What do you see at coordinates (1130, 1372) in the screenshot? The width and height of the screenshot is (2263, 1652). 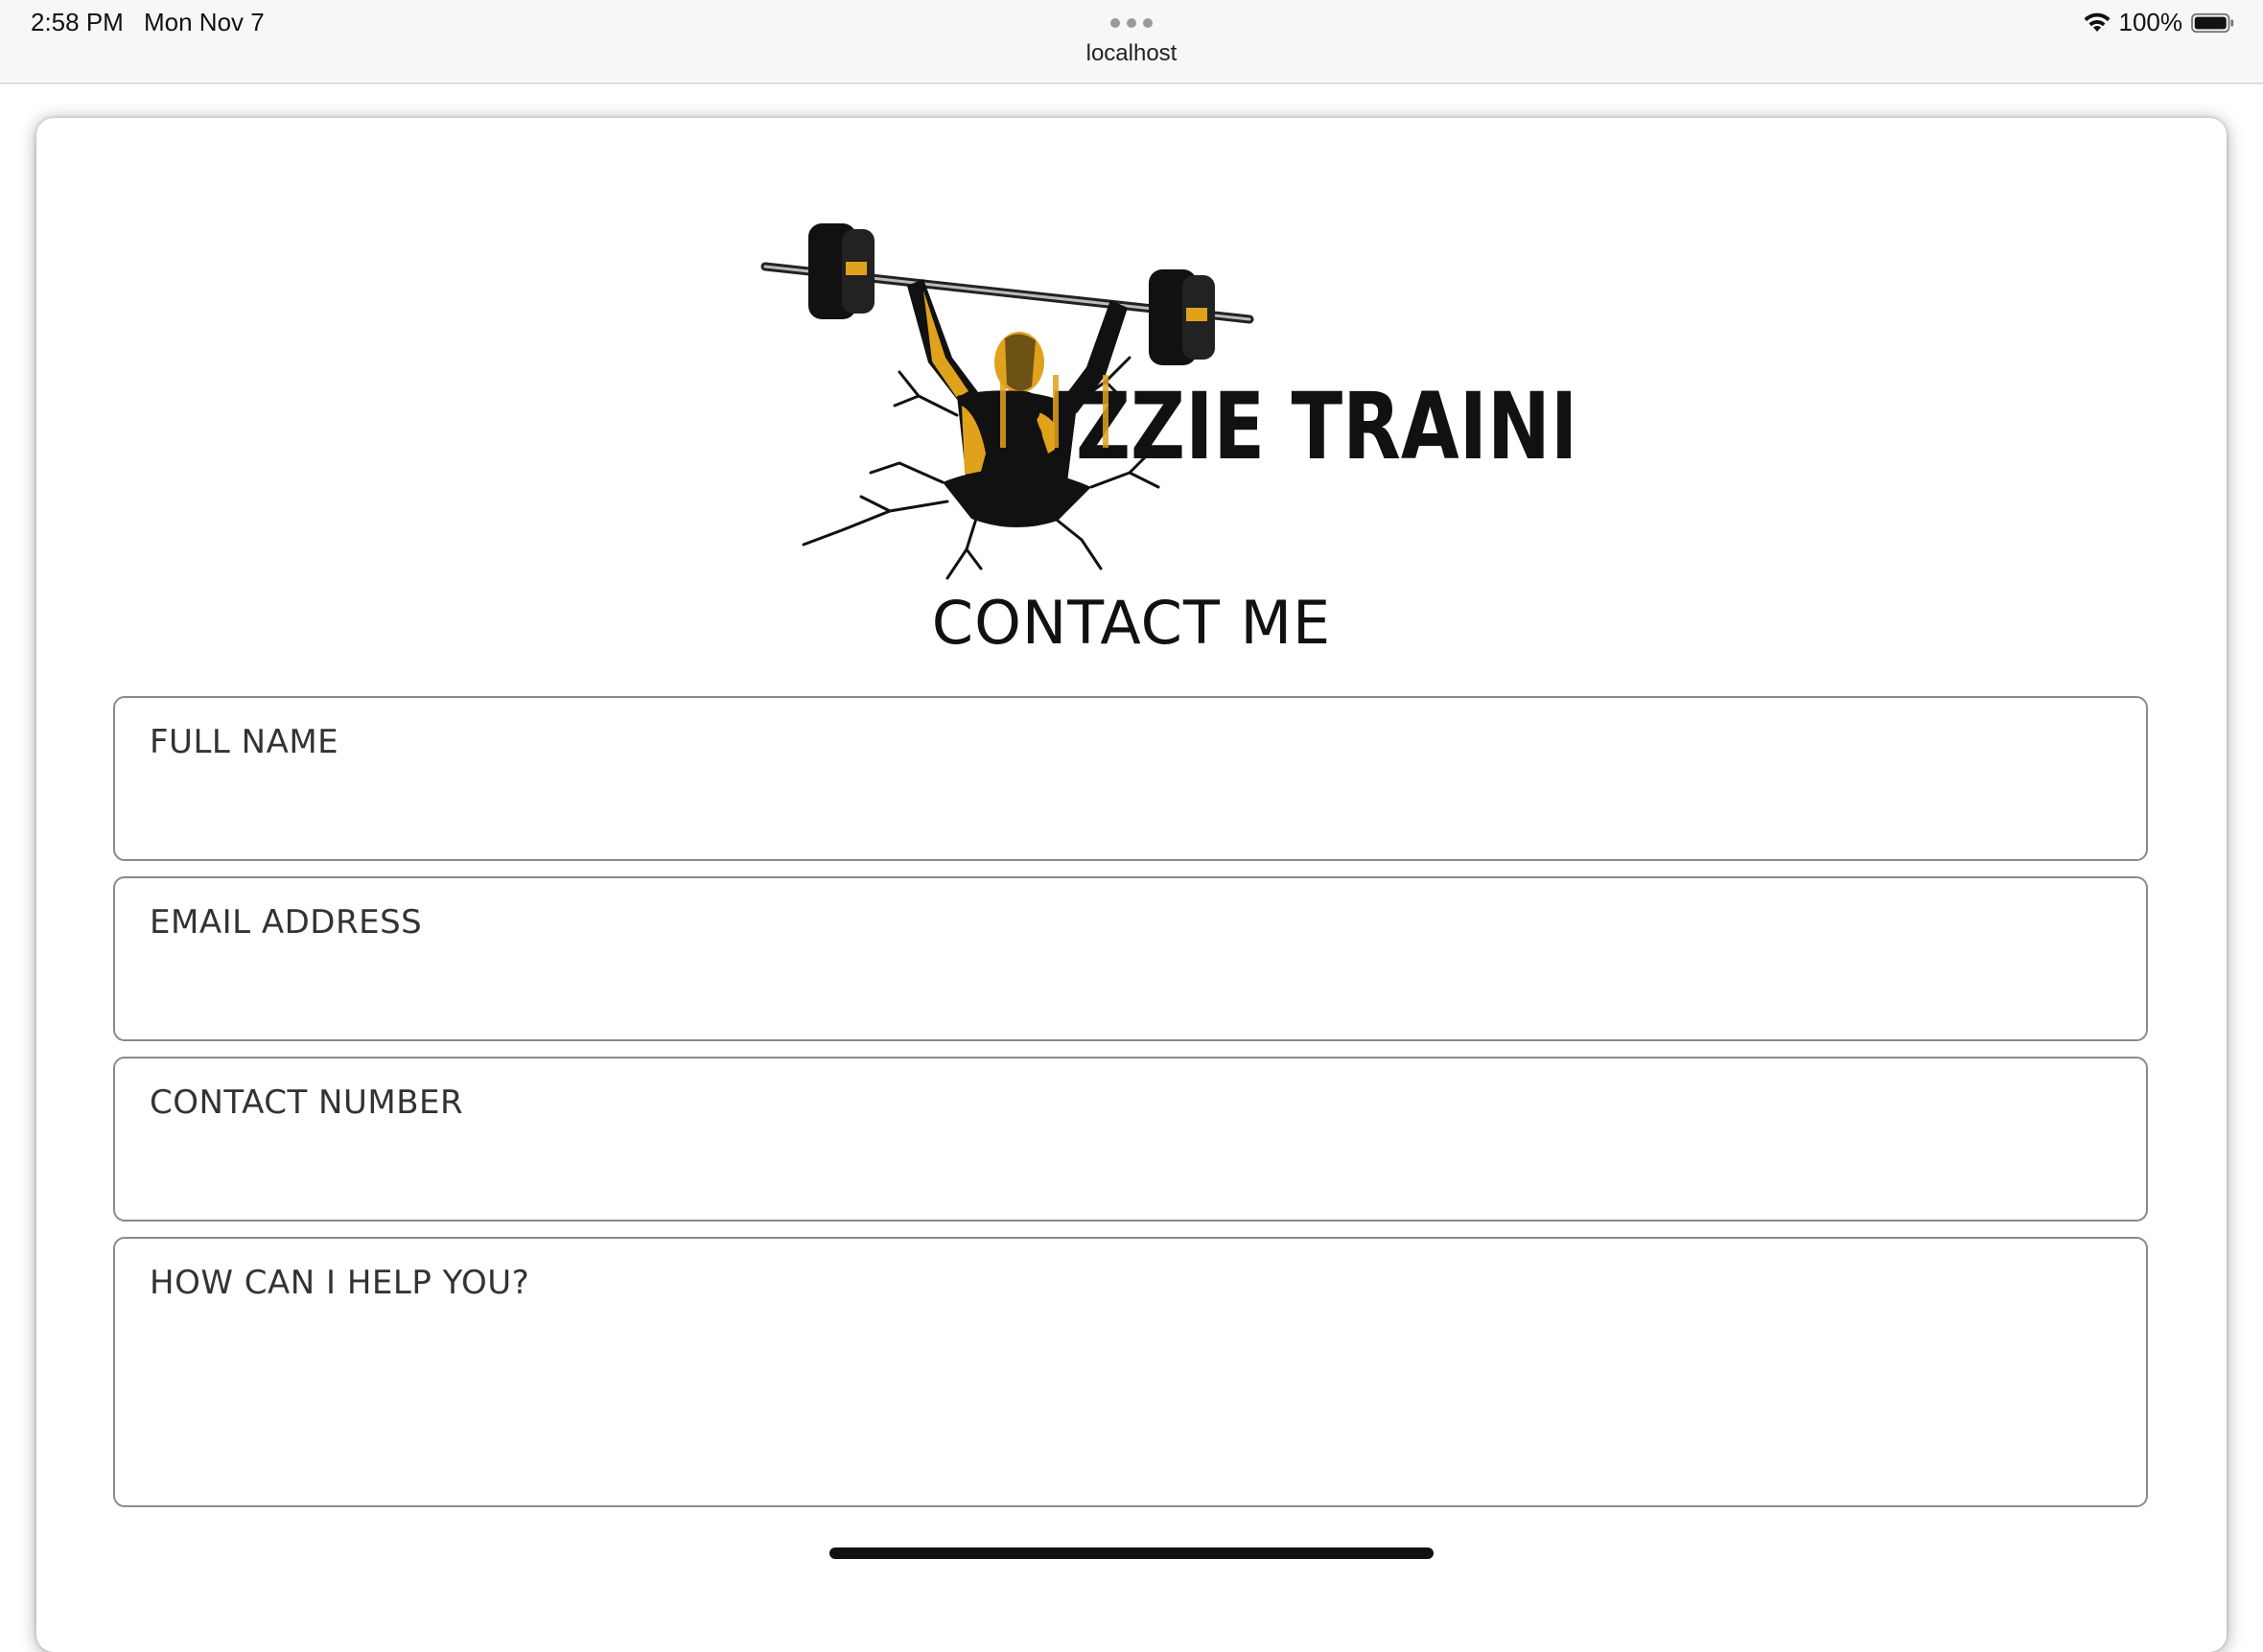 I see `message-textarea: HOW CAN I HELP YOU?` at bounding box center [1130, 1372].